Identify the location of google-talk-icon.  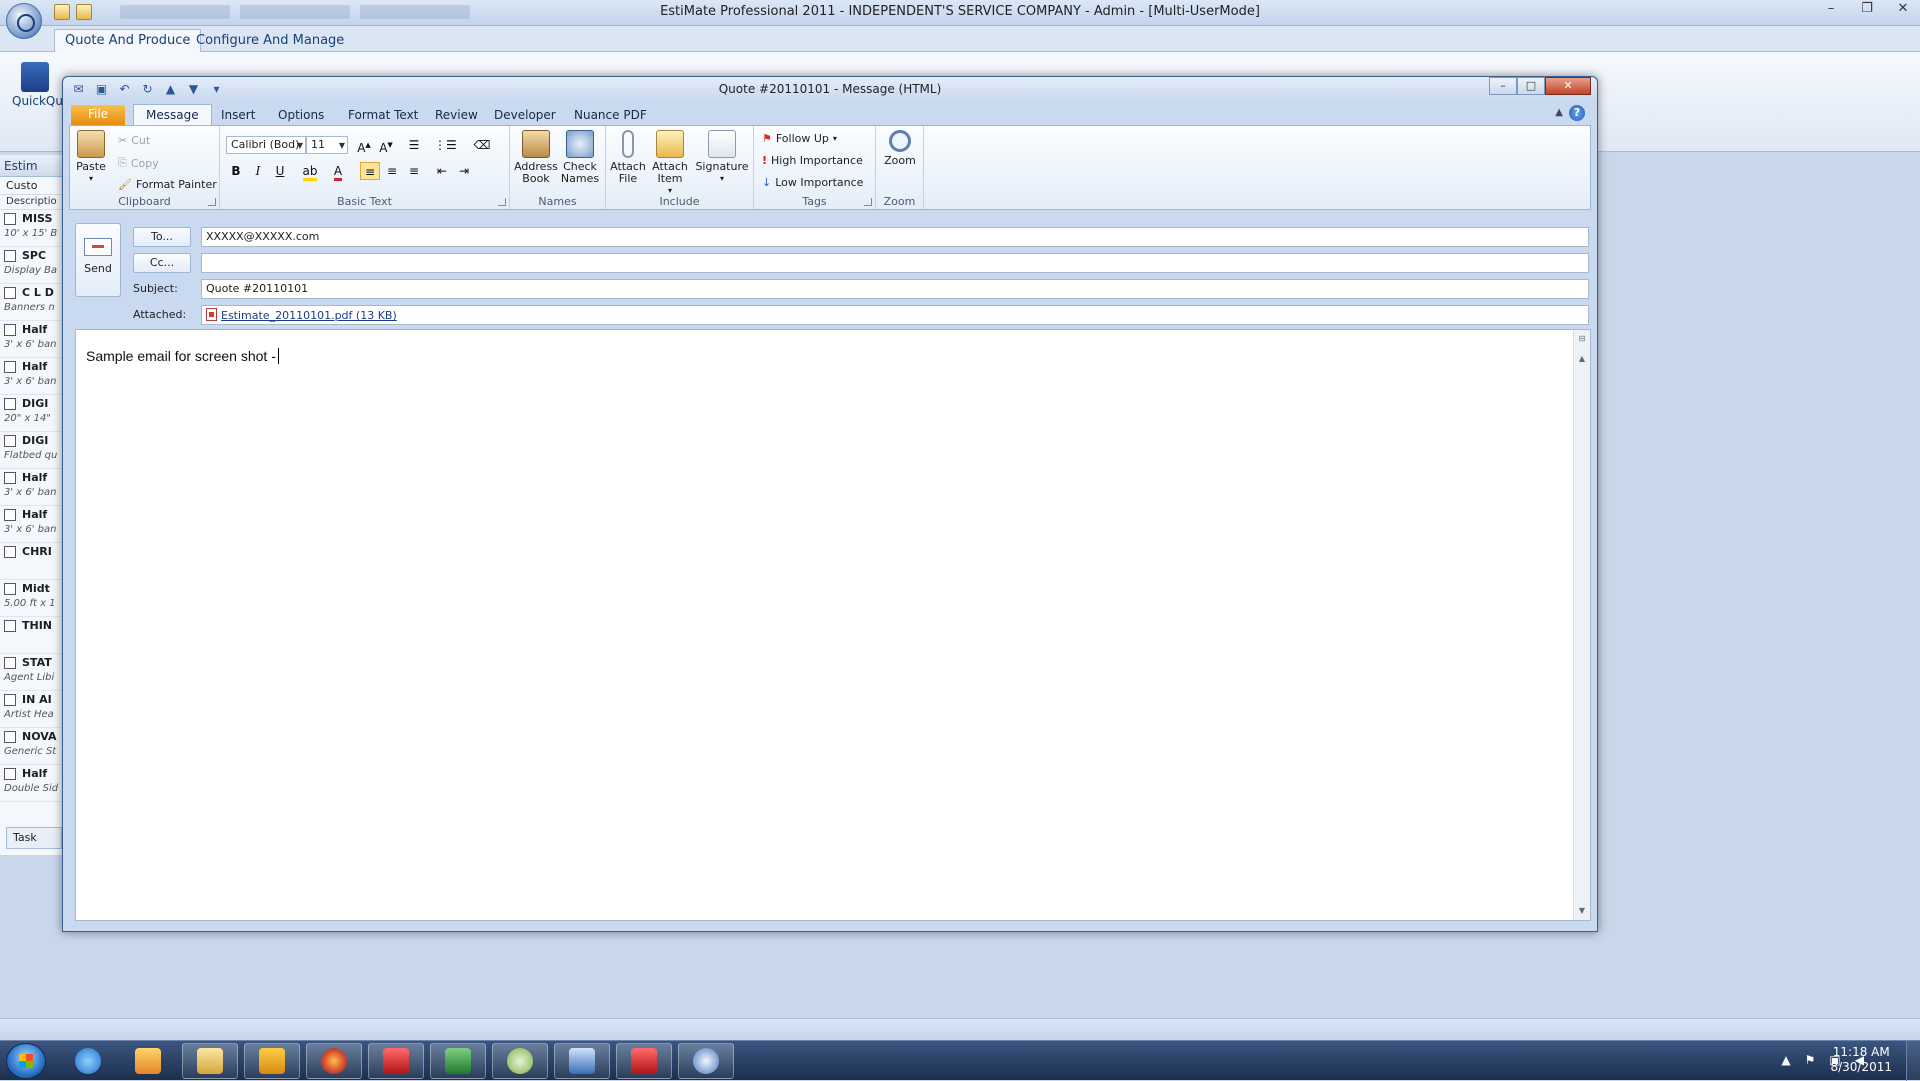
(520, 1061).